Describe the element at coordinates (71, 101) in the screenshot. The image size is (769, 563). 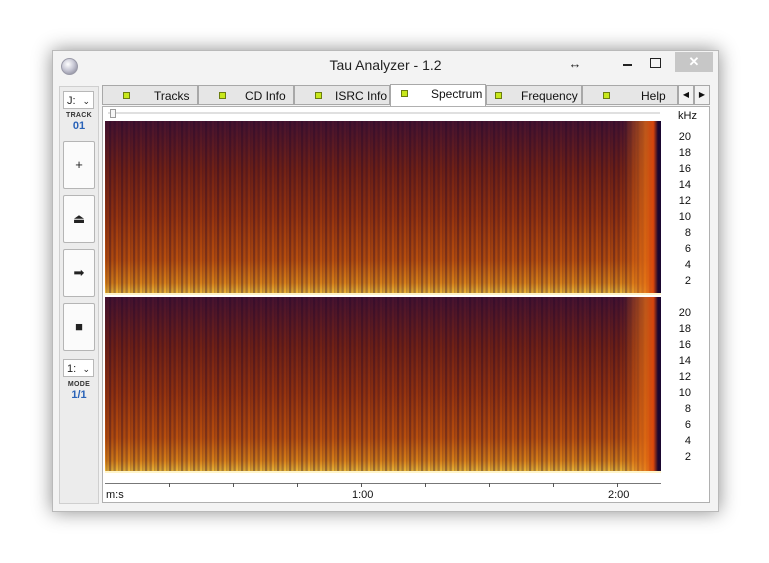
I see `drive-select-value: J:` at that location.